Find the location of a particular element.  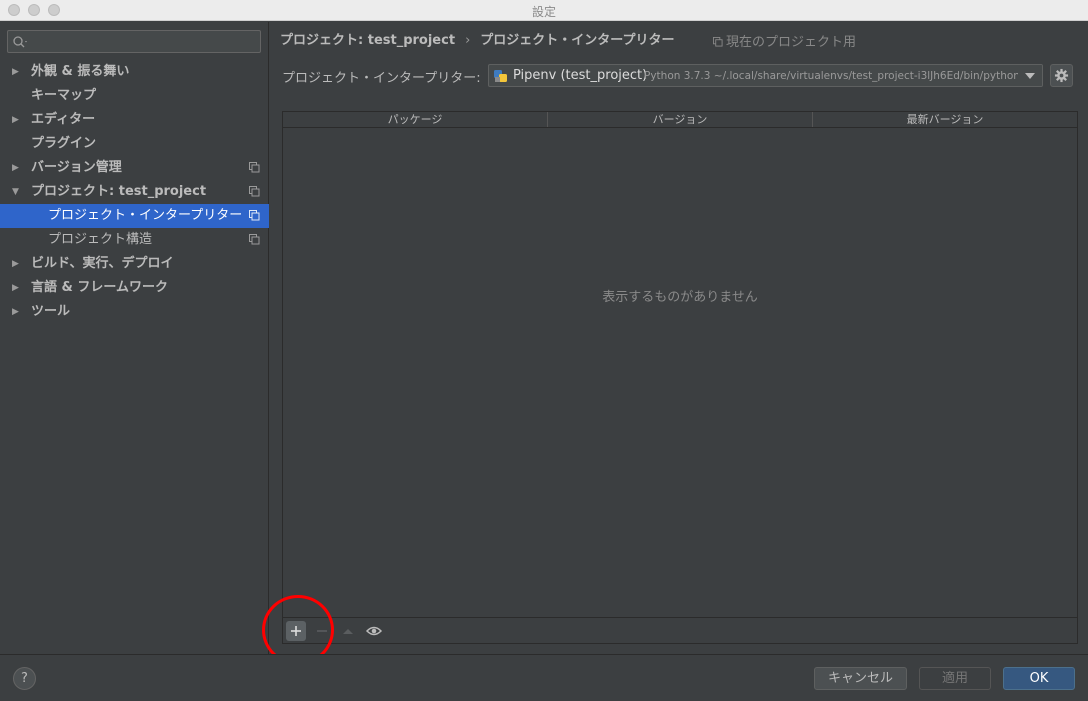

interpreter-label: プロジェクト・インタープリター: is located at coordinates (381, 78).